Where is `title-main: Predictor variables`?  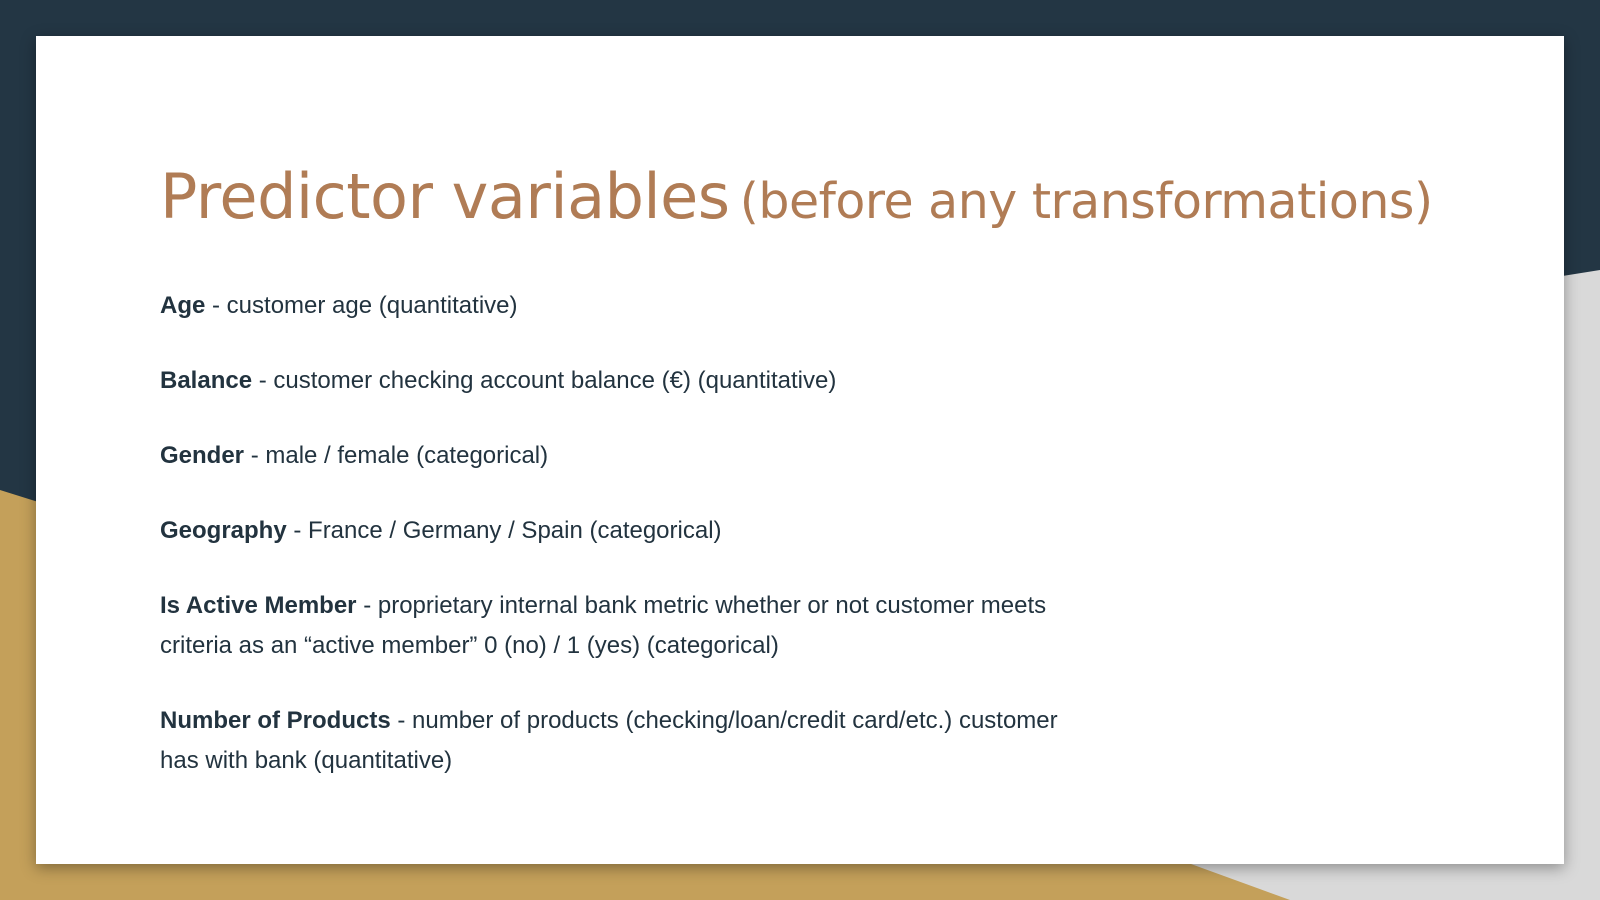
title-main: Predictor variables is located at coordinates (445, 196).